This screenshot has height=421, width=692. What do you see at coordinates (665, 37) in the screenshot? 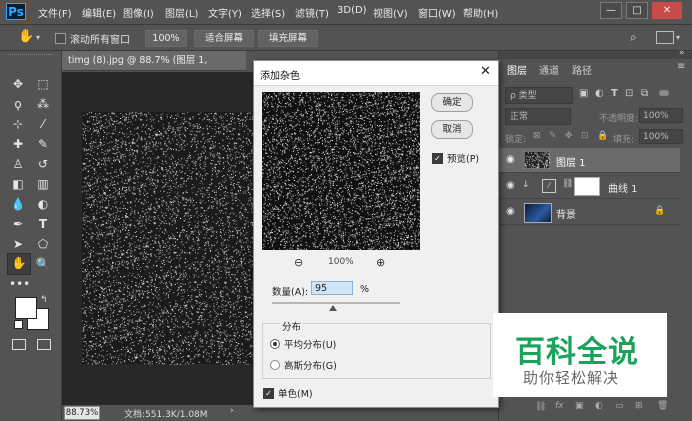
I see `workspace-icon` at bounding box center [665, 37].